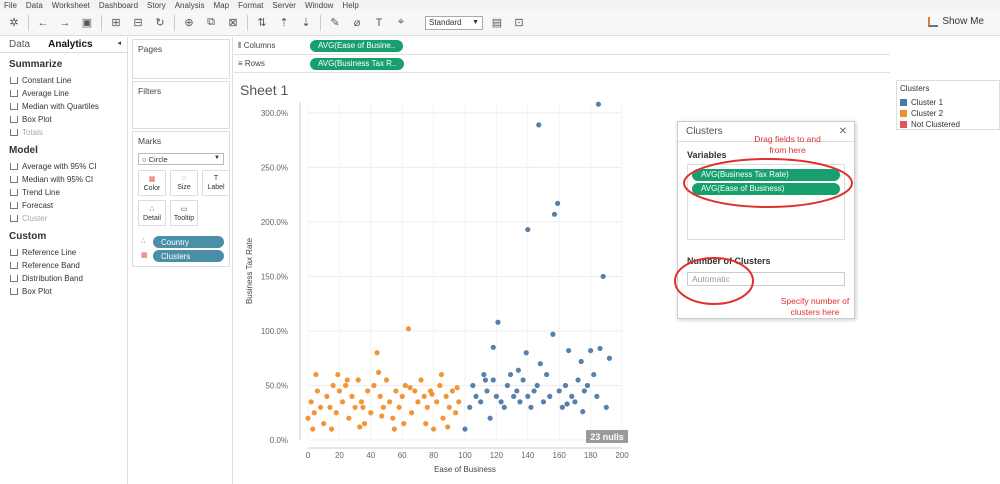  What do you see at coordinates (956, 21) in the screenshot?
I see `show-me-button: Show Me` at bounding box center [956, 21].